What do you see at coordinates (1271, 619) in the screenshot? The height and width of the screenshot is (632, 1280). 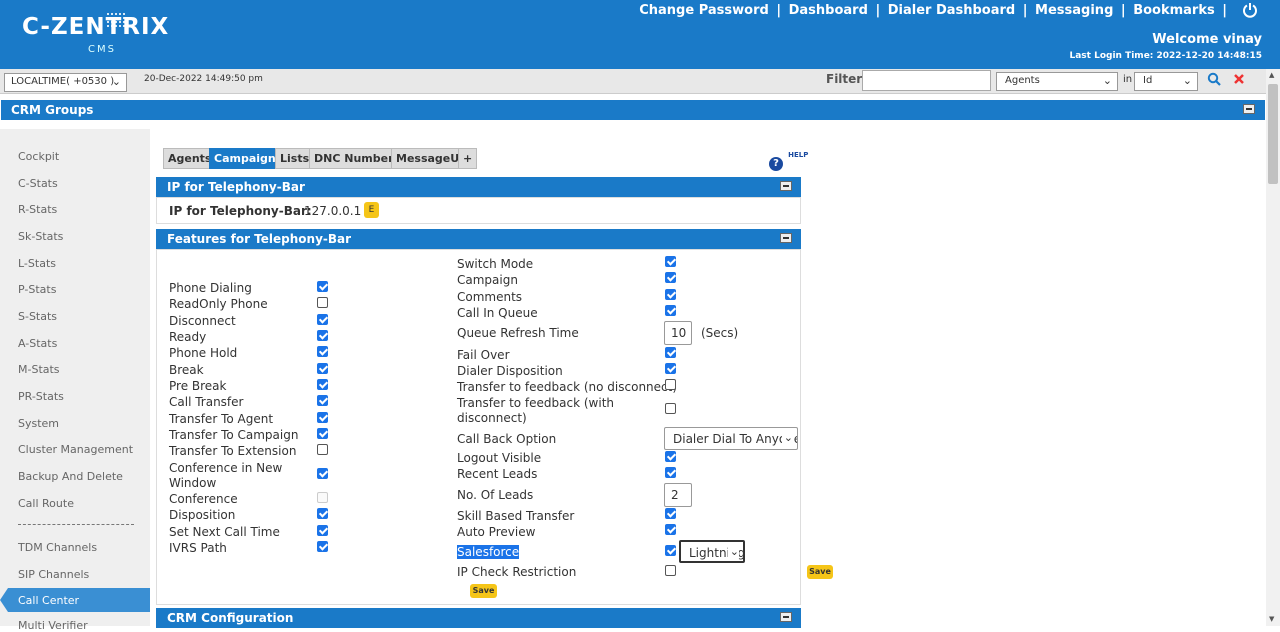 I see `scroll-down-icon: ▼` at bounding box center [1271, 619].